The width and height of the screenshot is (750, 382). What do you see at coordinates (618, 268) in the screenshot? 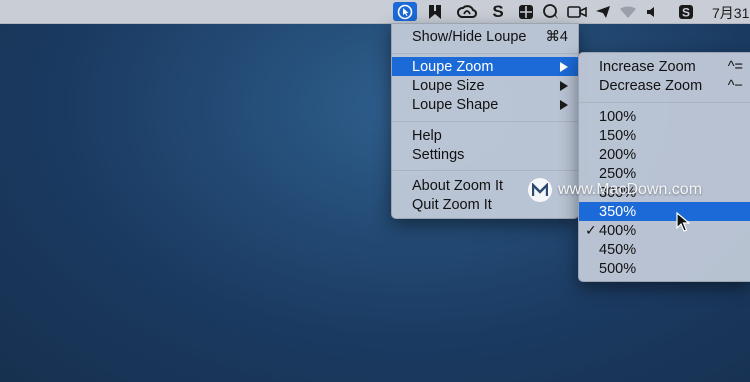
I see `zoom-level-label: 500%` at bounding box center [618, 268].